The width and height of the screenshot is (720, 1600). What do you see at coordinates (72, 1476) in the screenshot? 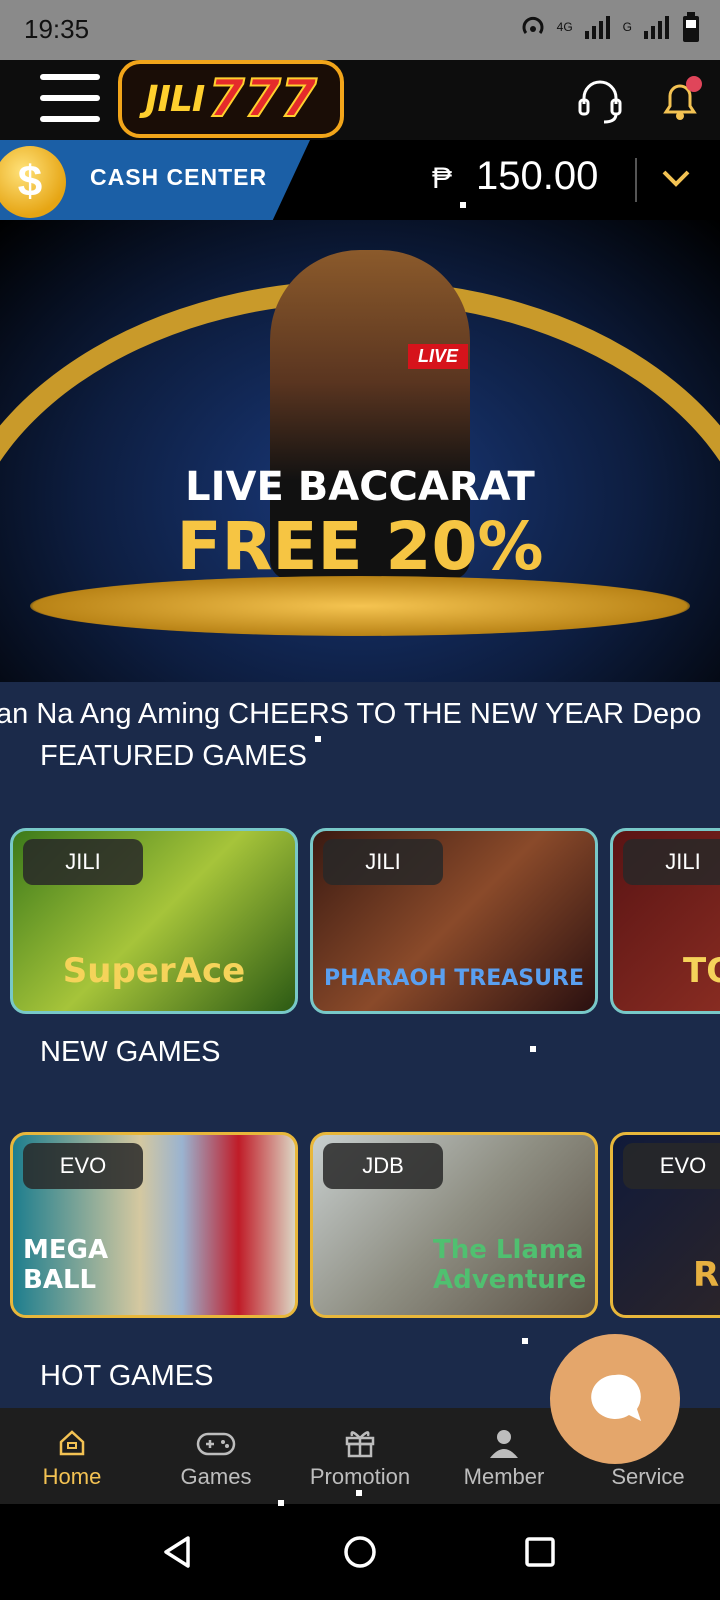
I see `nav-label: Home` at bounding box center [72, 1476].